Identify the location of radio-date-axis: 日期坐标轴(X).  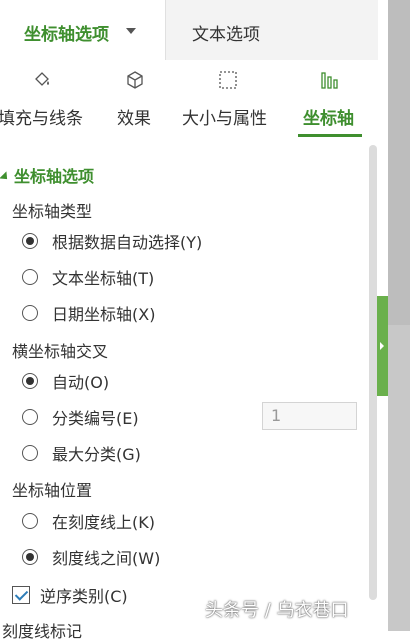
(88, 313).